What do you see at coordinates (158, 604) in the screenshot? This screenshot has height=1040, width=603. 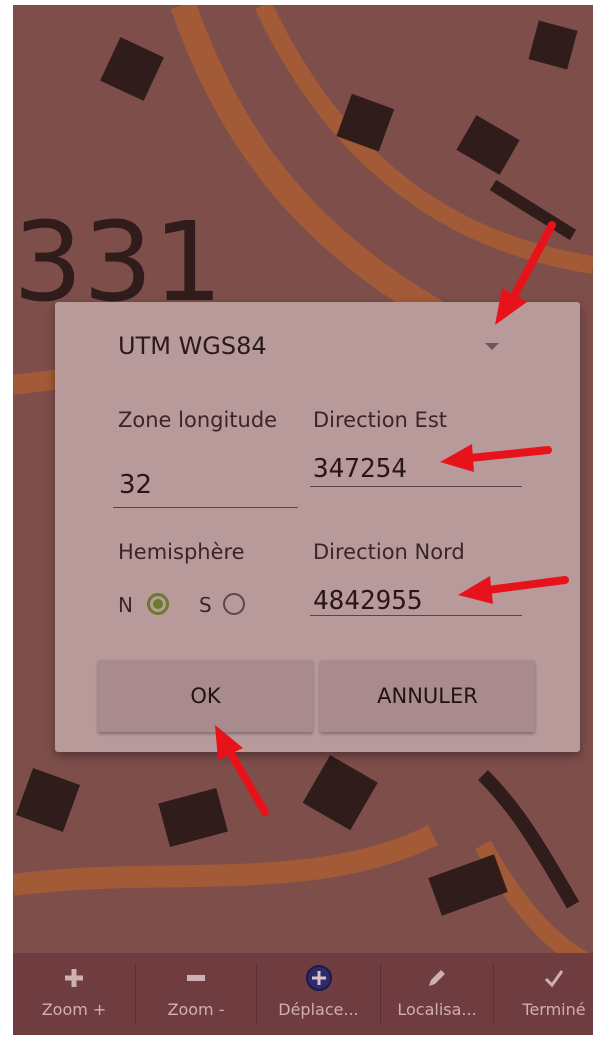 I see `hemisphere-n-radio` at bounding box center [158, 604].